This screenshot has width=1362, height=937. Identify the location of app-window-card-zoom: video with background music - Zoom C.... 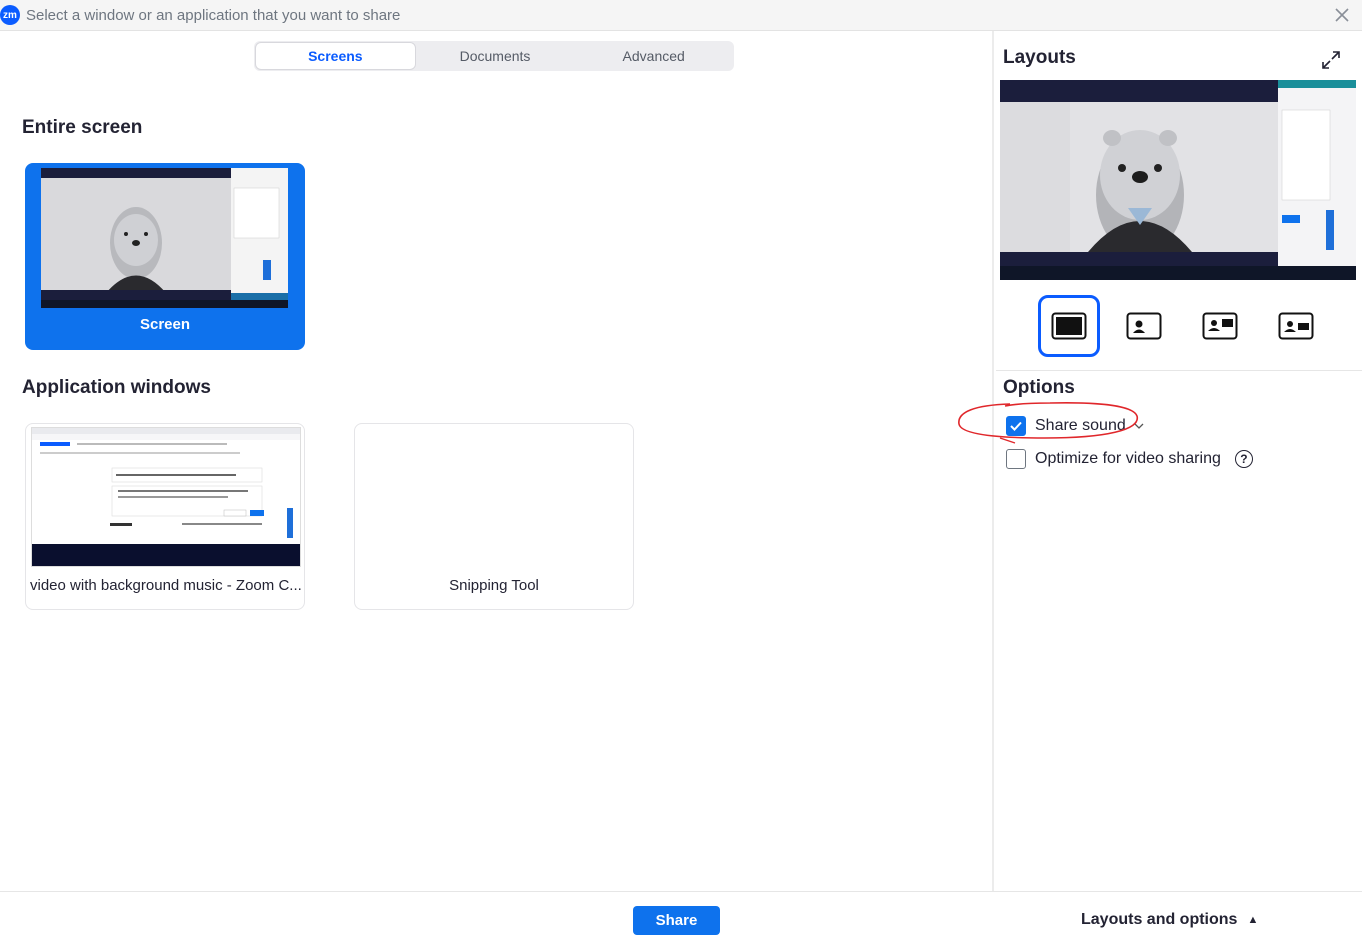
(165, 516).